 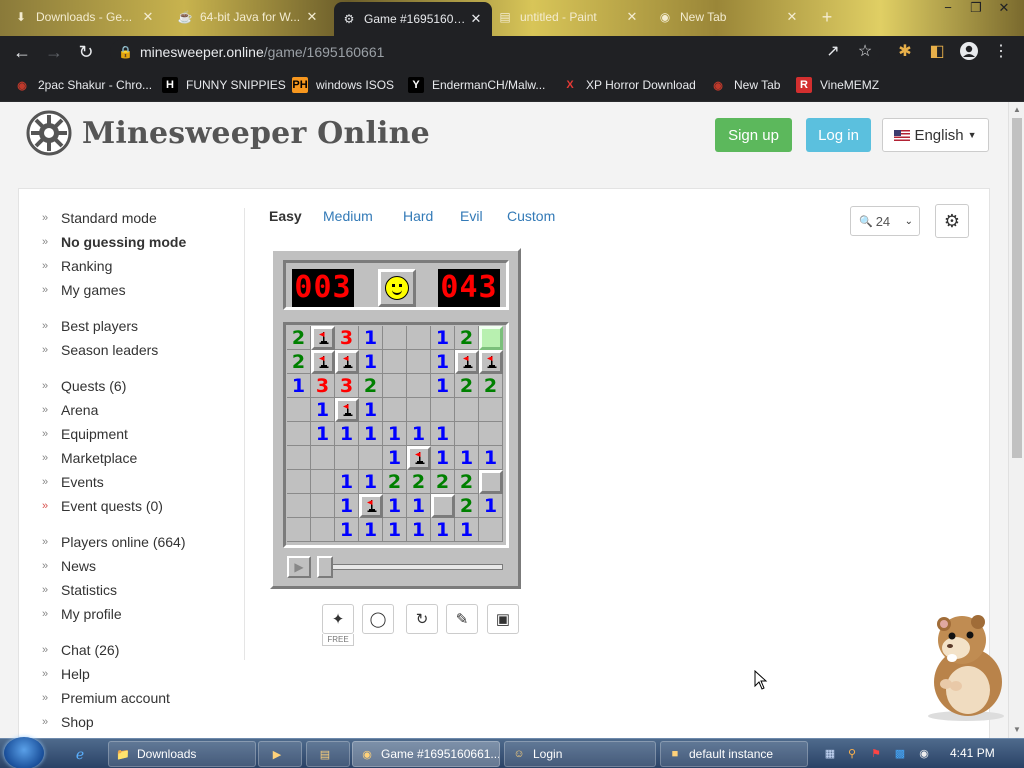 What do you see at coordinates (100, 350) in the screenshot?
I see `sidebar-item: » Season leaders` at bounding box center [100, 350].